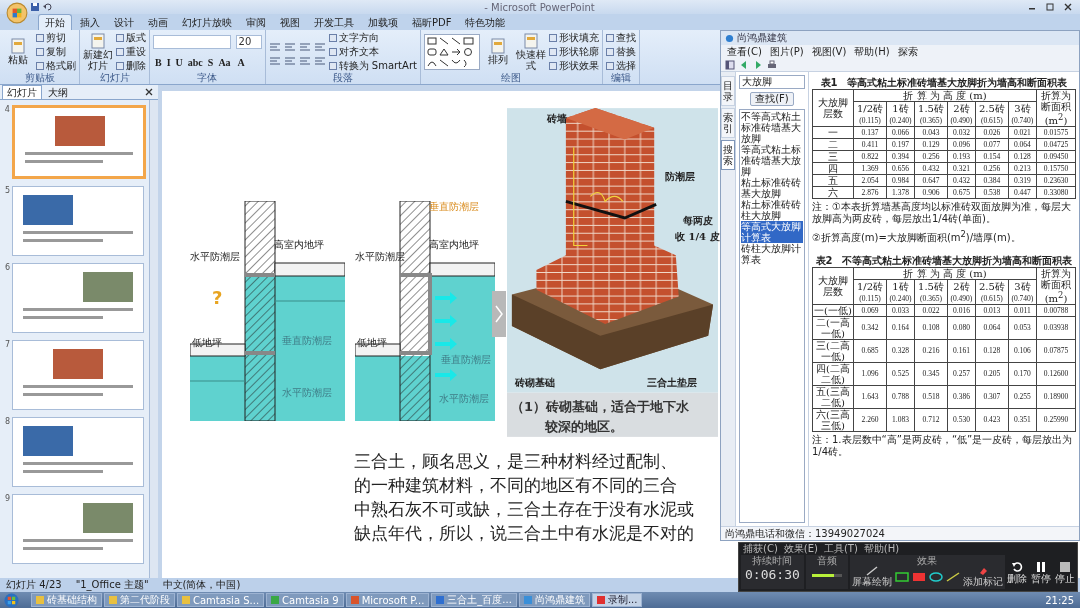 This screenshot has height=608, width=1080. What do you see at coordinates (372, 65) in the screenshot?
I see `ribbon-button: 转换为 SmartArt` at bounding box center [372, 65].